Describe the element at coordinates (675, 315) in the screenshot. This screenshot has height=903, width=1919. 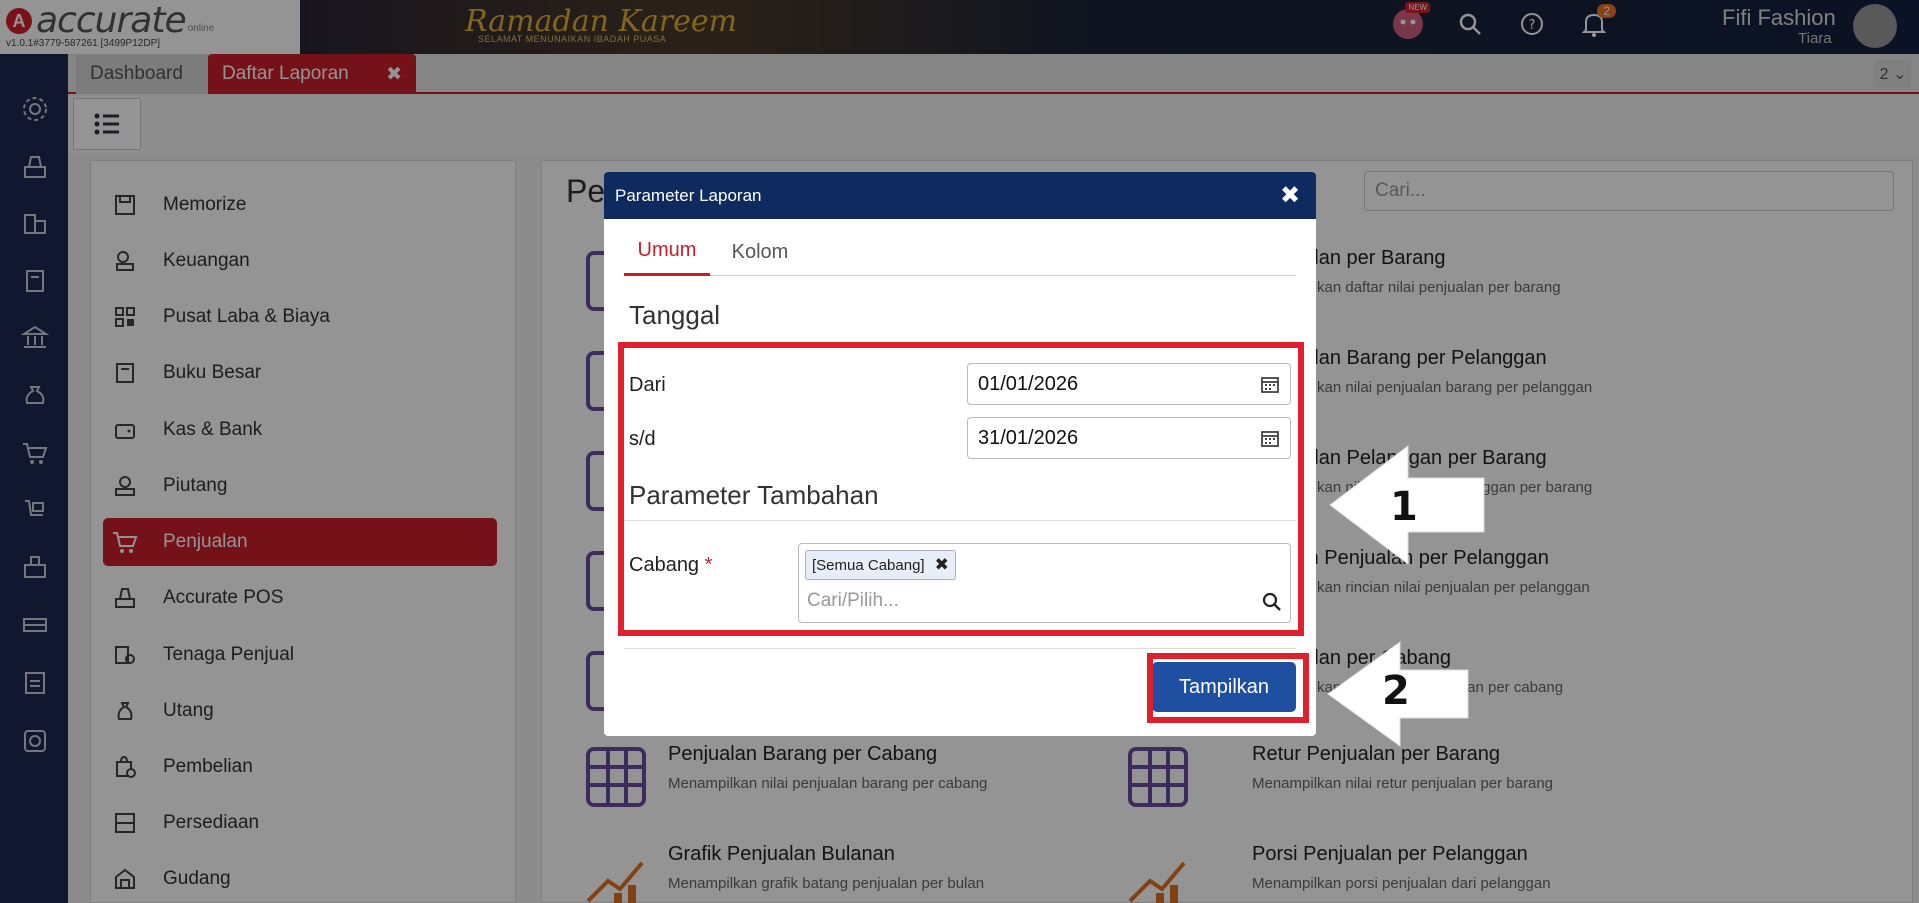
I see `section-tanggal: Tanggal` at that location.